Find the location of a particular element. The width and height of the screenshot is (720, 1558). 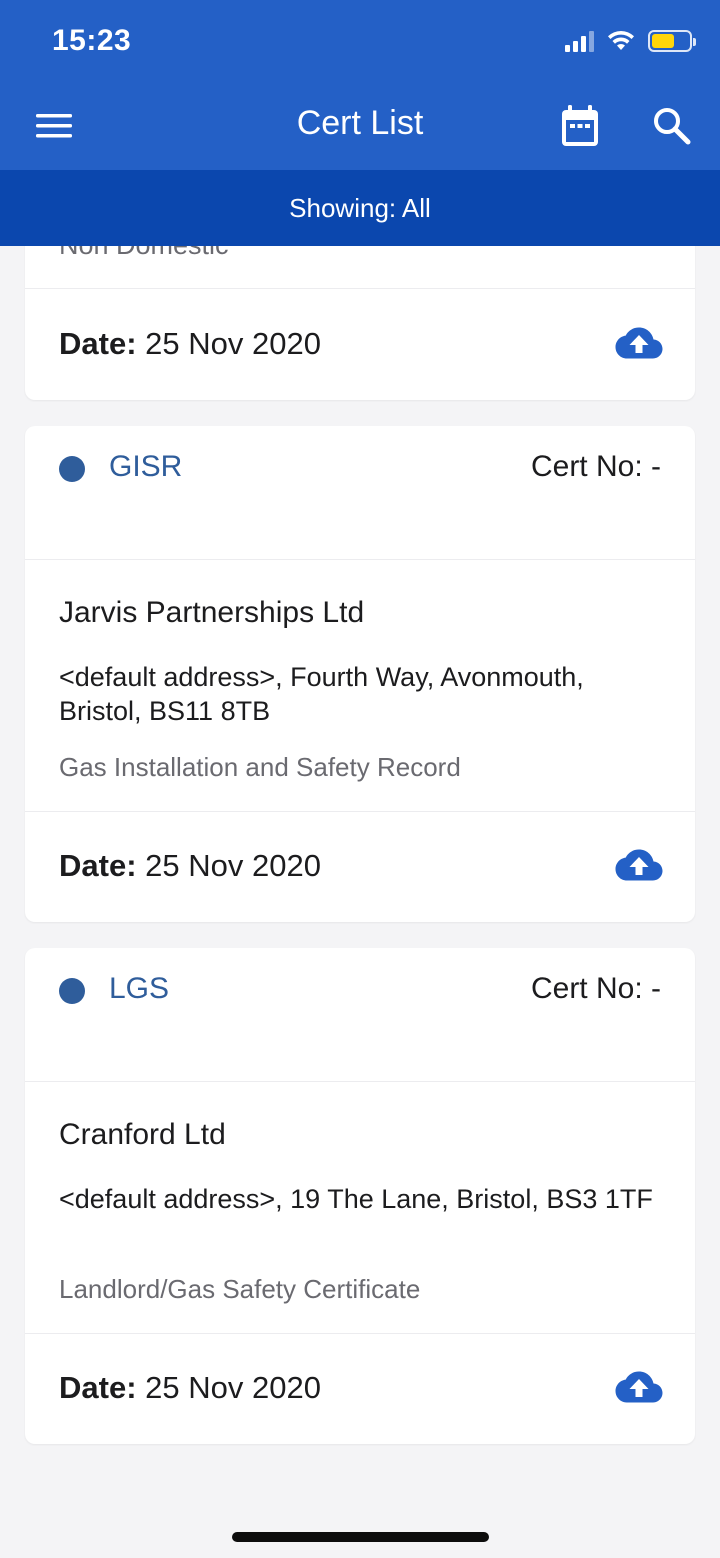

client-name: Cranford Ltd is located at coordinates (142, 1134).